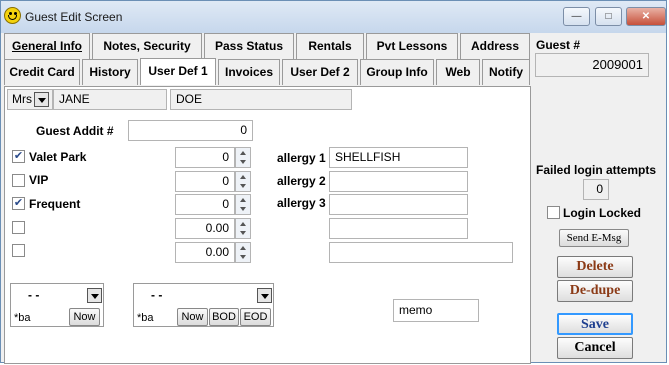  Describe the element at coordinates (57, 305) in the screenshot. I see `date-picker-1: - - *ba Now` at that location.